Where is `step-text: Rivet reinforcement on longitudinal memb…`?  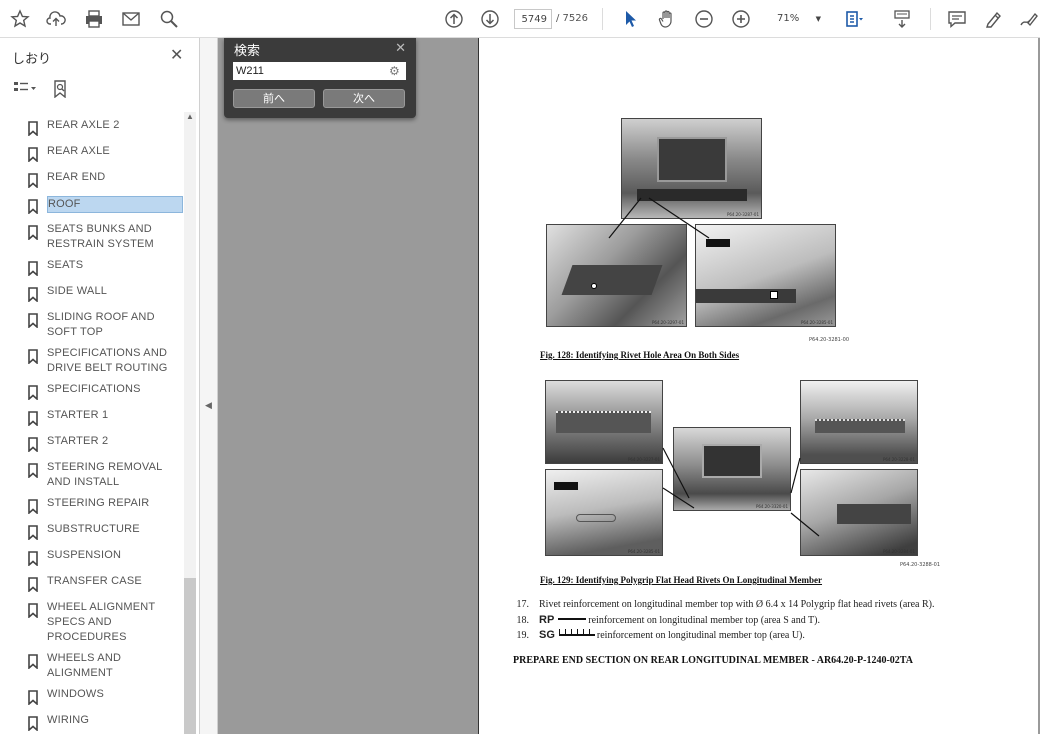 step-text: Rivet reinforcement on longitudinal memb… is located at coordinates (737, 604).